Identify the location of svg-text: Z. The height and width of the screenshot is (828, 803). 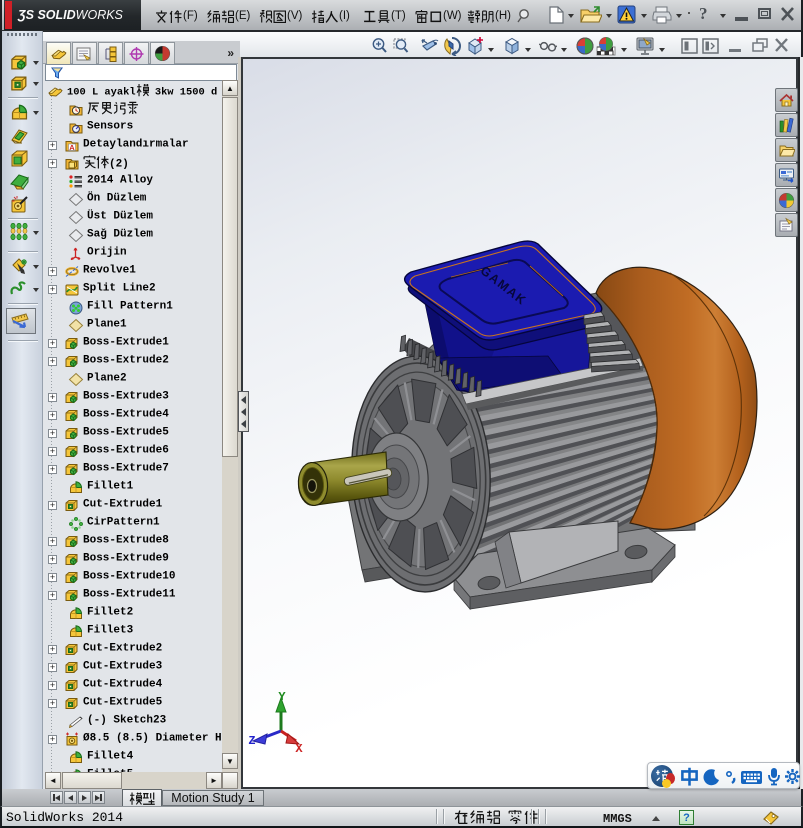
(251, 741).